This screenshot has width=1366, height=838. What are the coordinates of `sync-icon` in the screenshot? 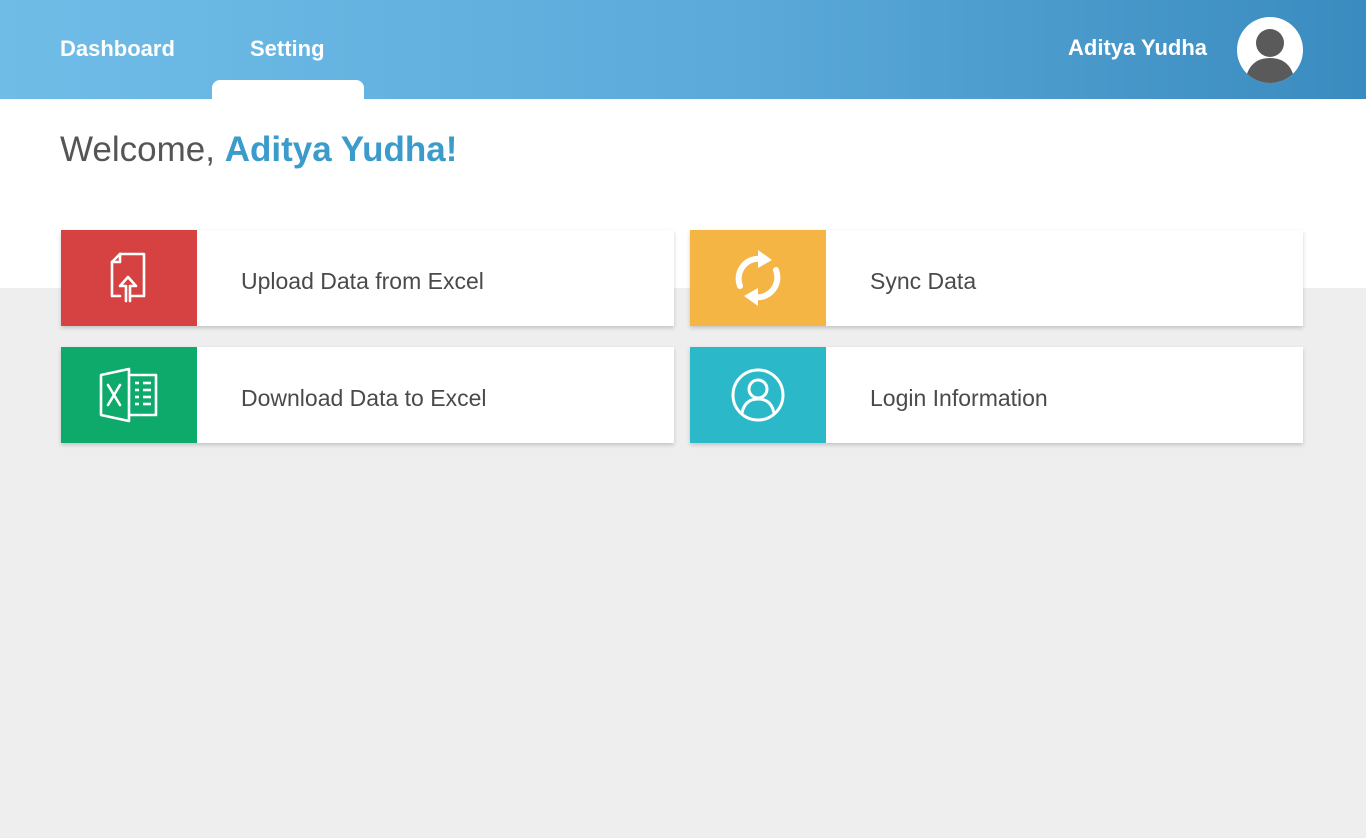 It's located at (758, 278).